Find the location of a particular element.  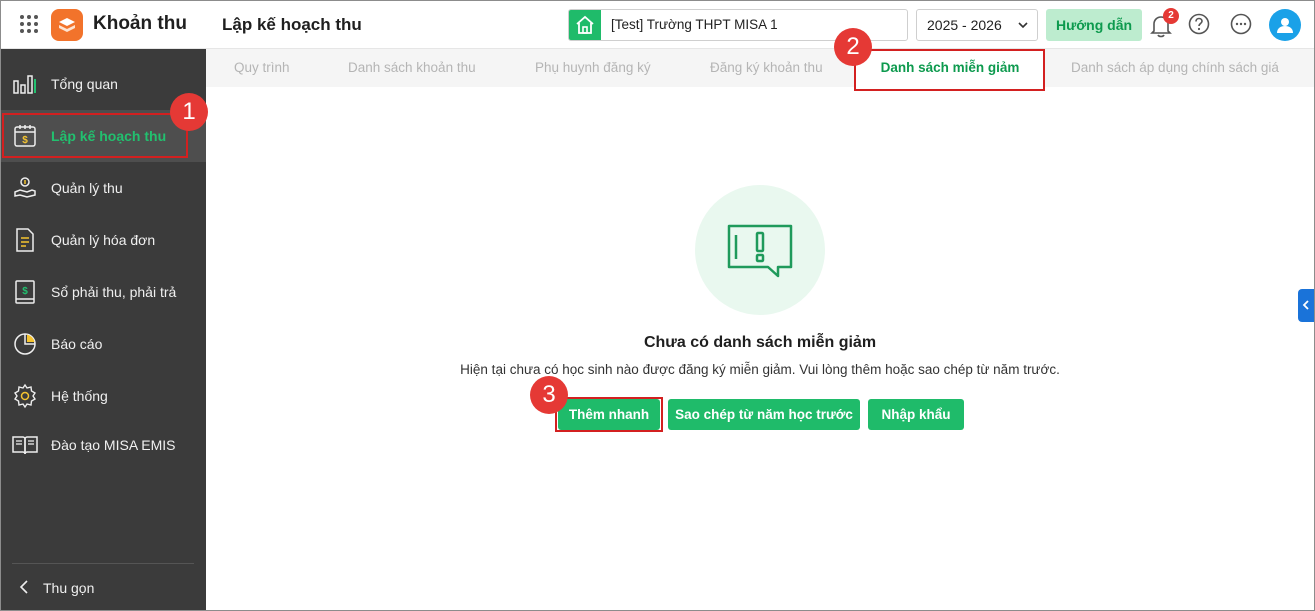

alert-message-icon is located at coordinates (760, 251).